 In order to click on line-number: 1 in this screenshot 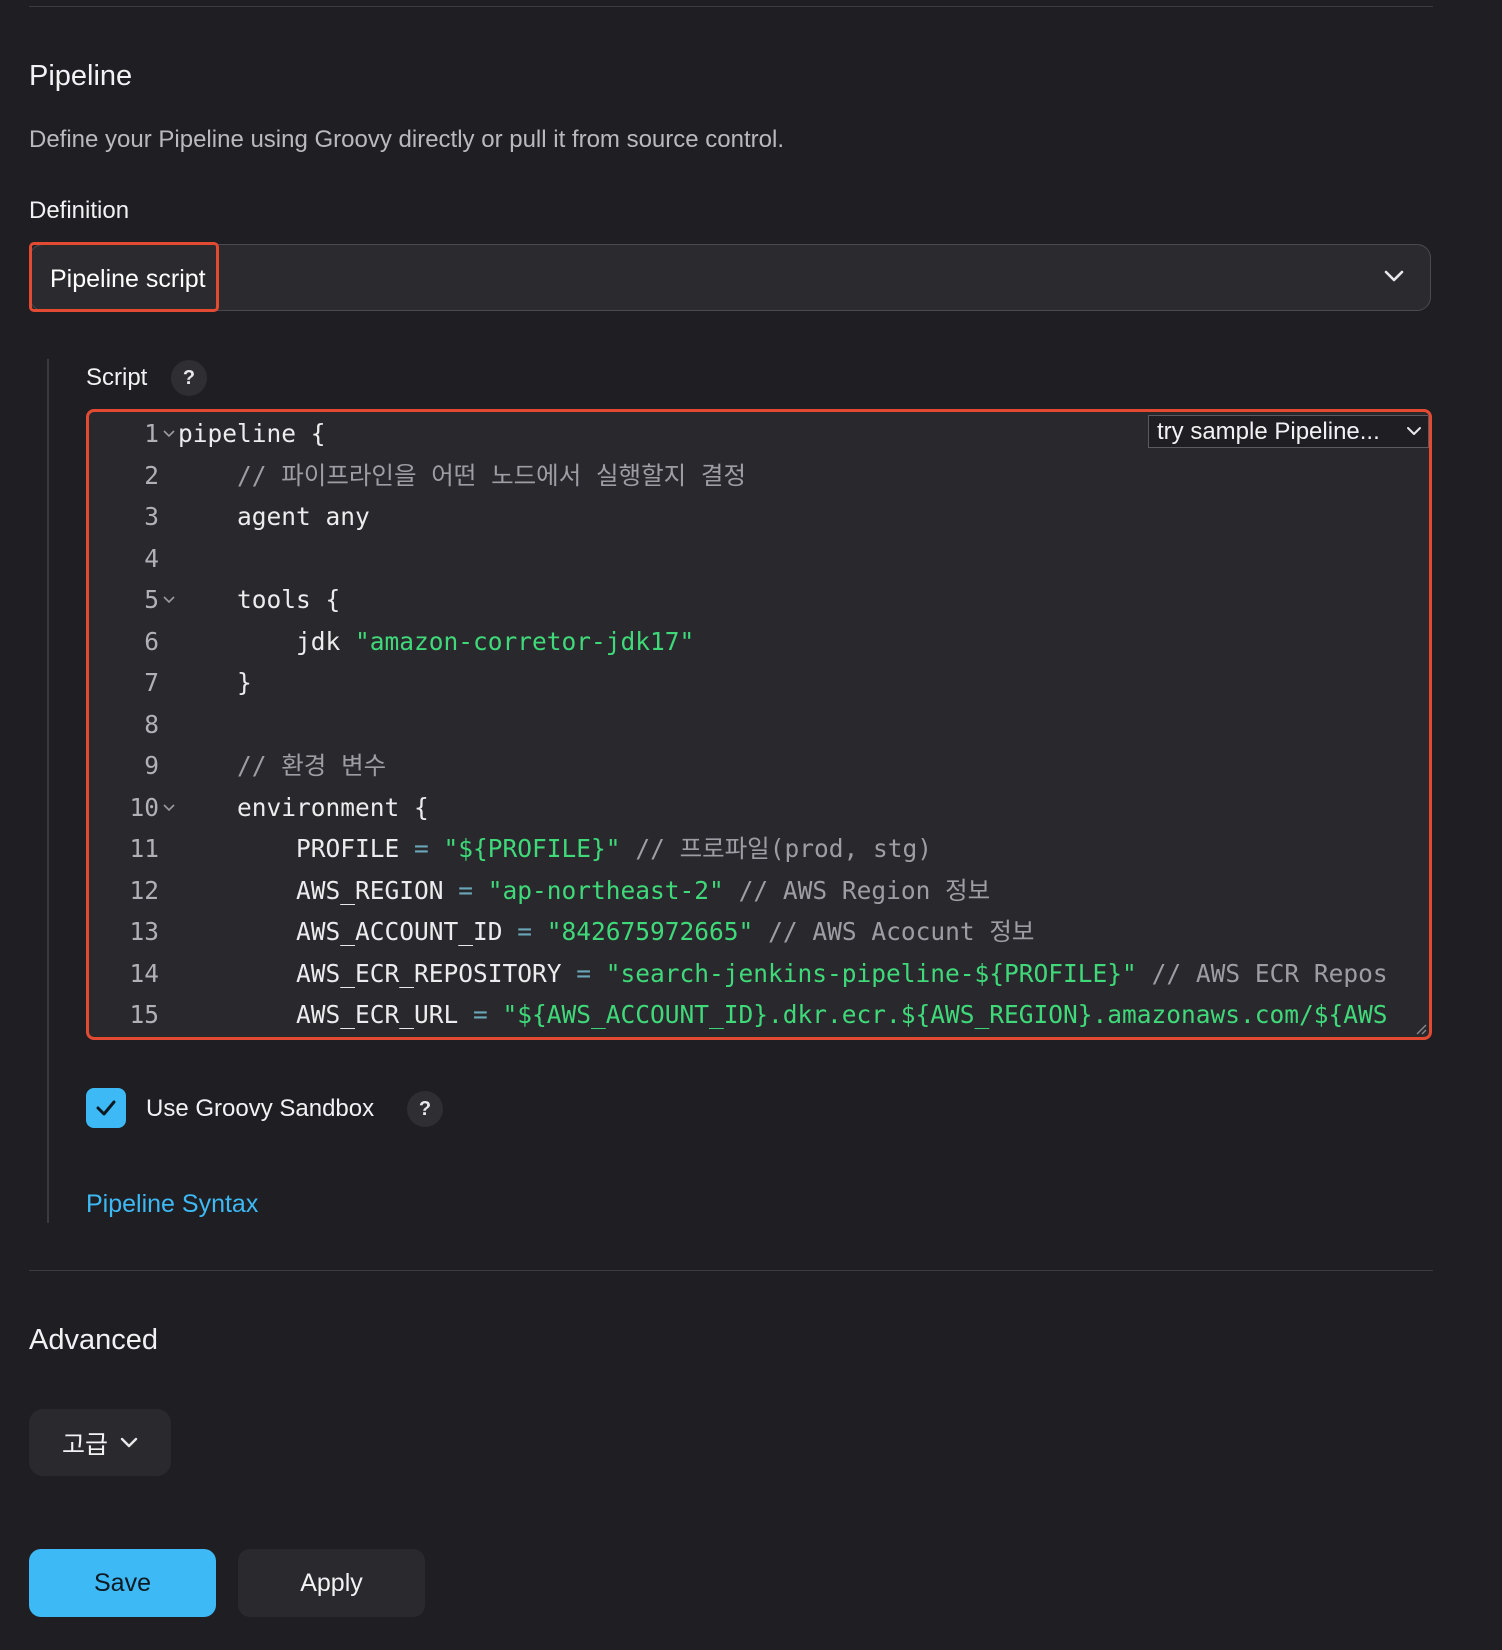, I will do `click(151, 433)`.